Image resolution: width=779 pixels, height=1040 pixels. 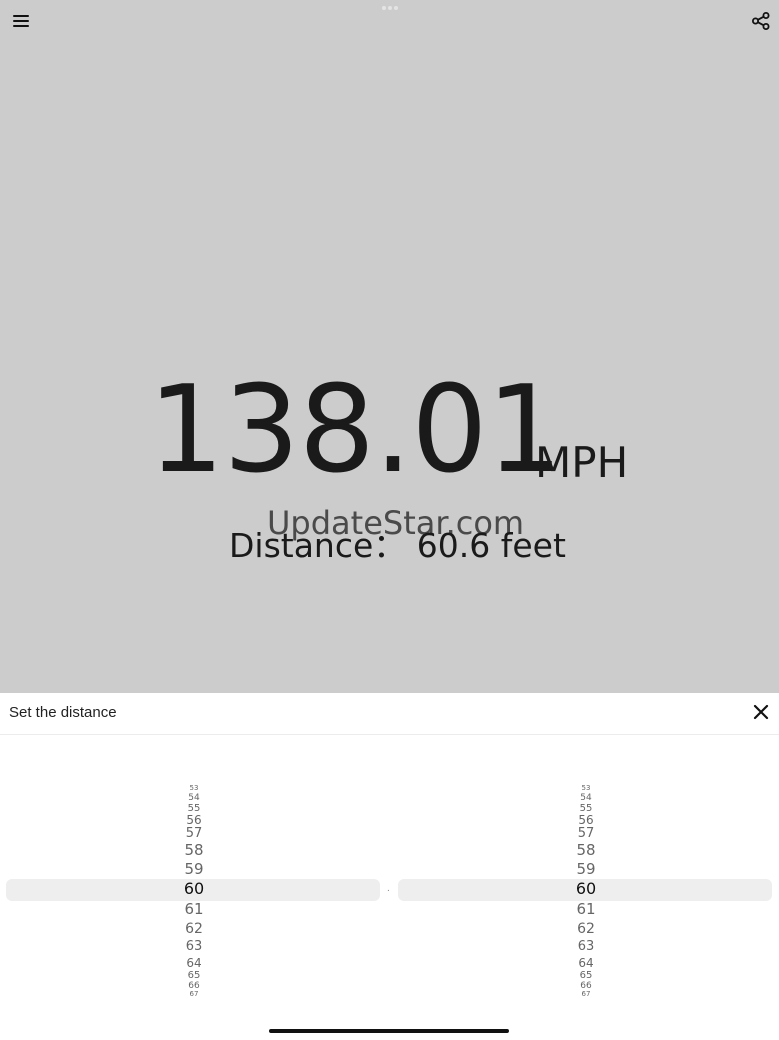 I want to click on panel-title: Set the distance, so click(x=63, y=712).